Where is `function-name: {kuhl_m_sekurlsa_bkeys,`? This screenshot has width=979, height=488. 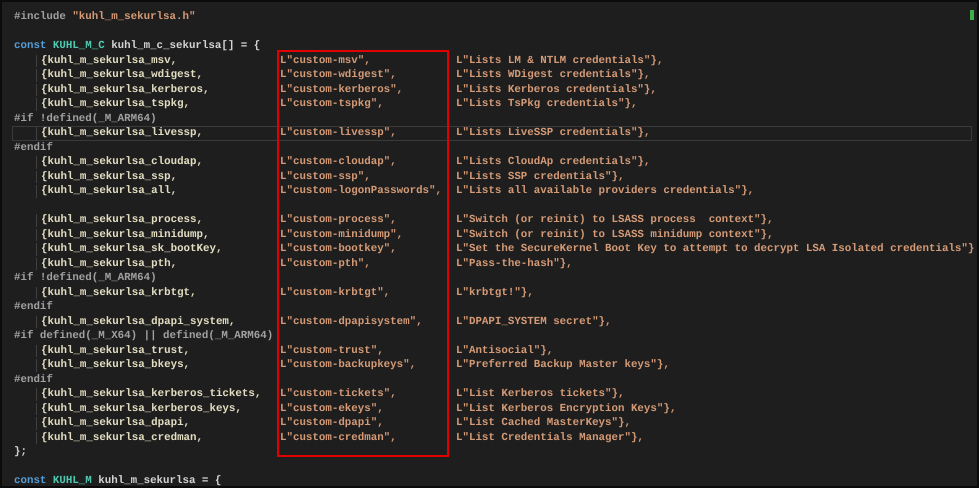
function-name: {kuhl_m_sekurlsa_bkeys, is located at coordinates (115, 365).